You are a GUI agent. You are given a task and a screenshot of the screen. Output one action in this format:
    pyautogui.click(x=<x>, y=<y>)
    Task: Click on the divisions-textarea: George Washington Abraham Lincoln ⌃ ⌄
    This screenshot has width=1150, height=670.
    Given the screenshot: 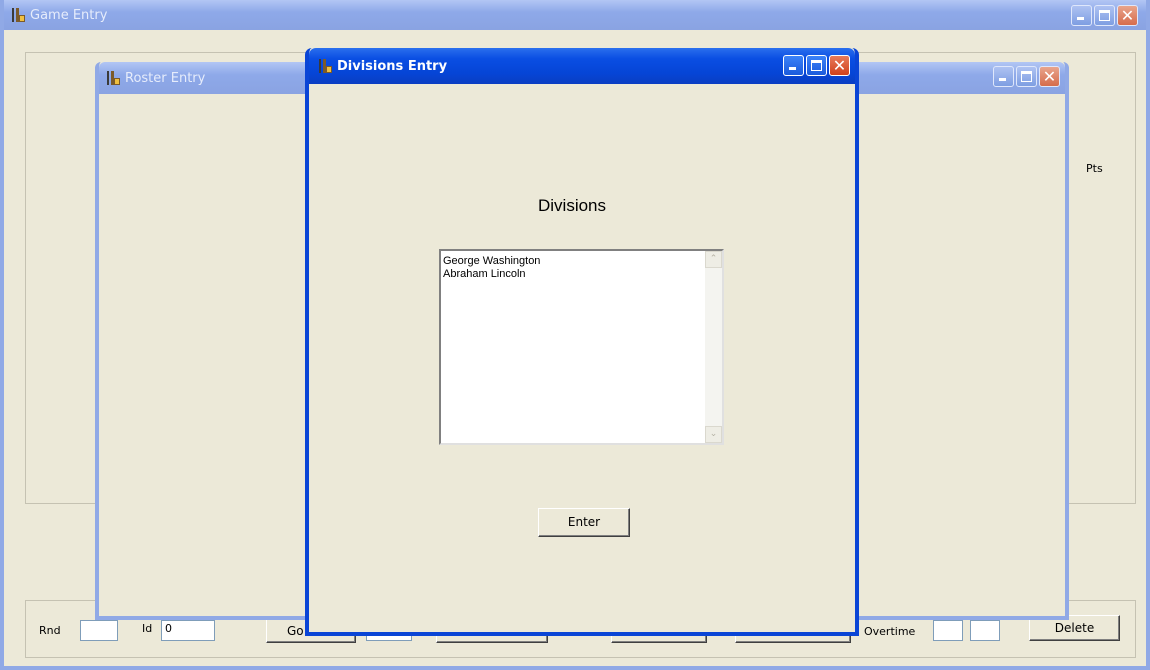 What is the action you would take?
    pyautogui.click(x=581, y=347)
    